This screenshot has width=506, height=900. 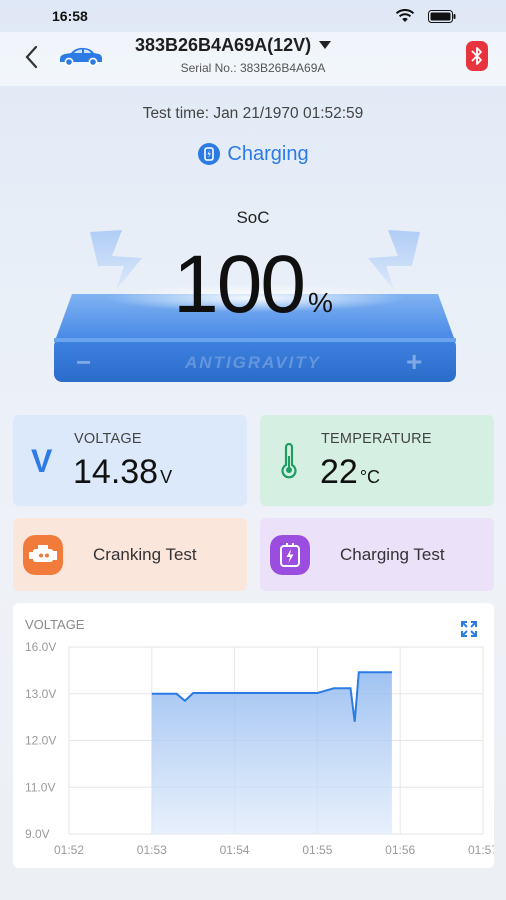 I want to click on voltage-unit: V, so click(x=166, y=477).